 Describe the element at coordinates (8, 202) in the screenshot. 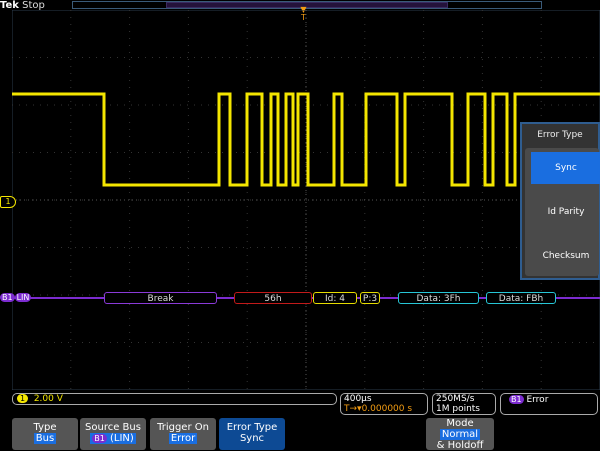

I see `channel1-marker: 1` at that location.